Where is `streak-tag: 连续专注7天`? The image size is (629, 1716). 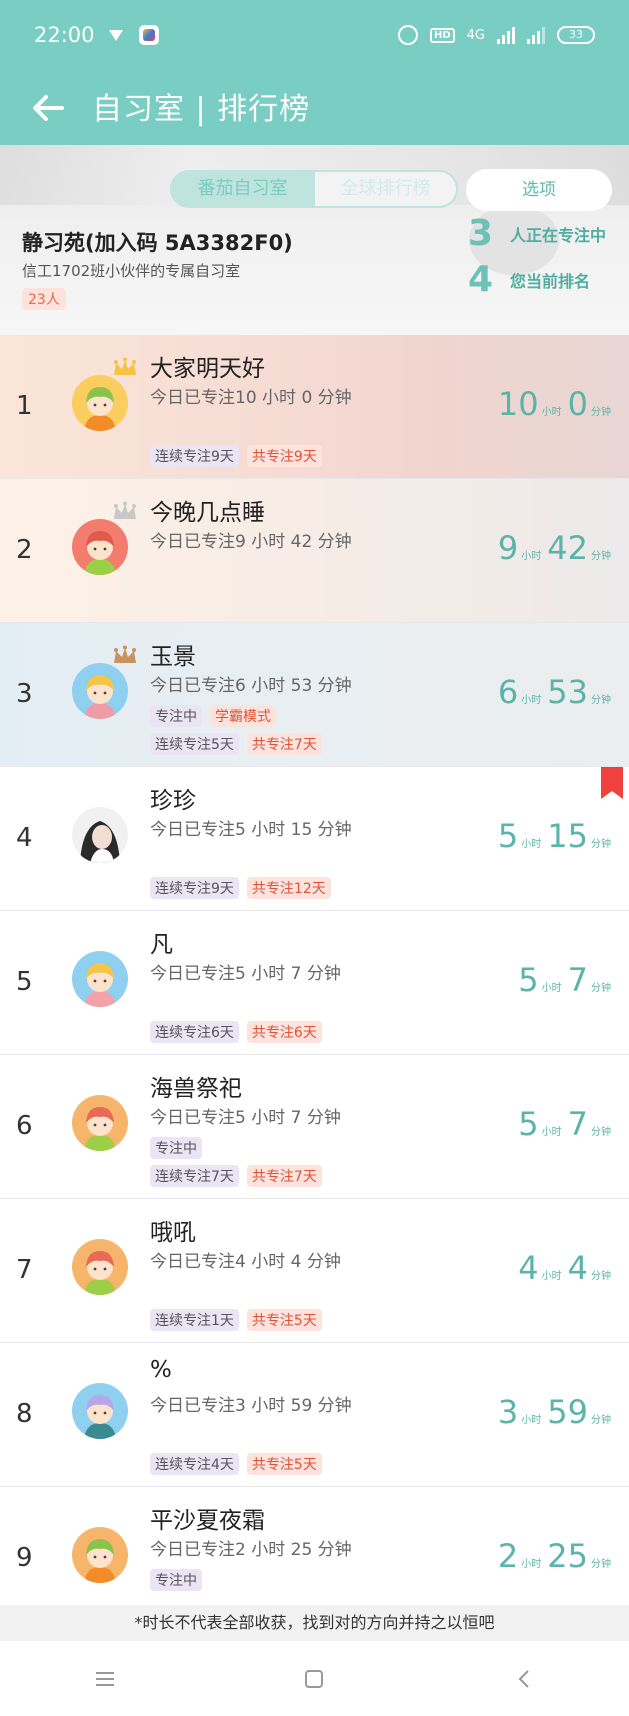 streak-tag: 连续专注7天 is located at coordinates (194, 1176).